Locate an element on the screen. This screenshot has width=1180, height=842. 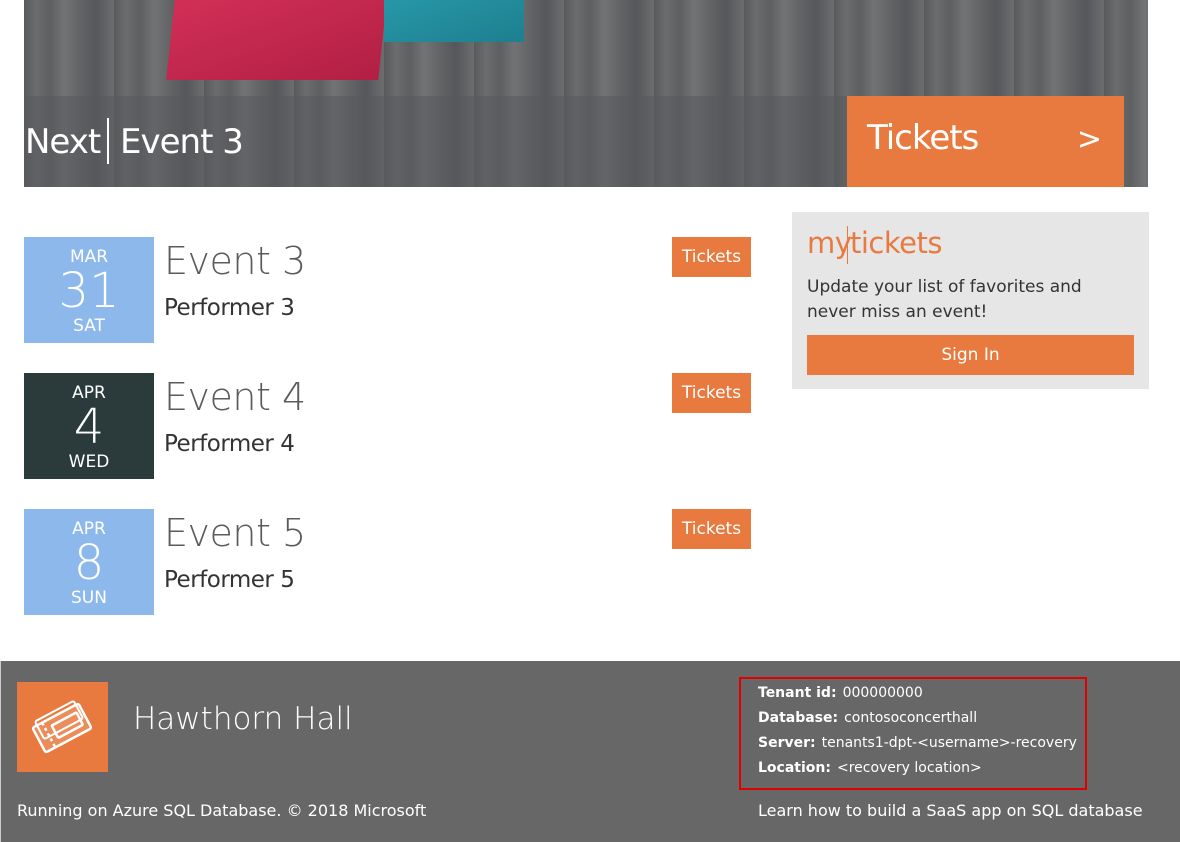
database-row: Database: contosoconcerthall is located at coordinates (867, 718).